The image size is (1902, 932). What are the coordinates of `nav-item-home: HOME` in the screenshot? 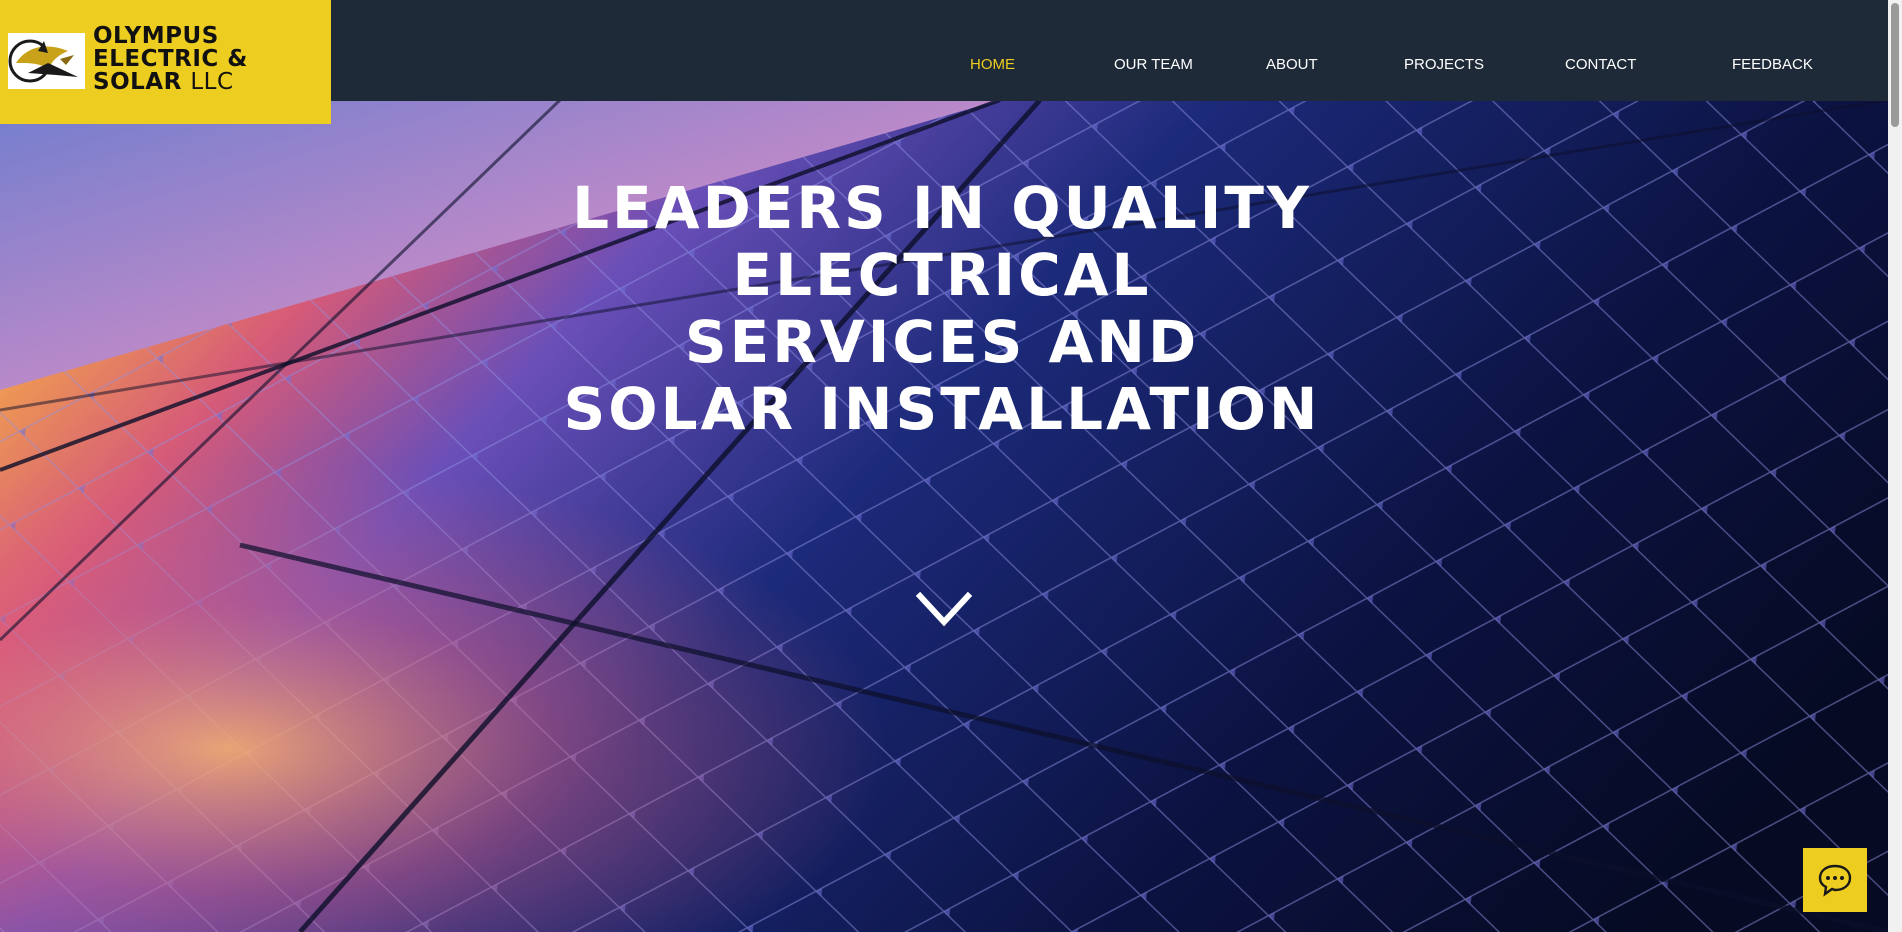 It's located at (992, 64).